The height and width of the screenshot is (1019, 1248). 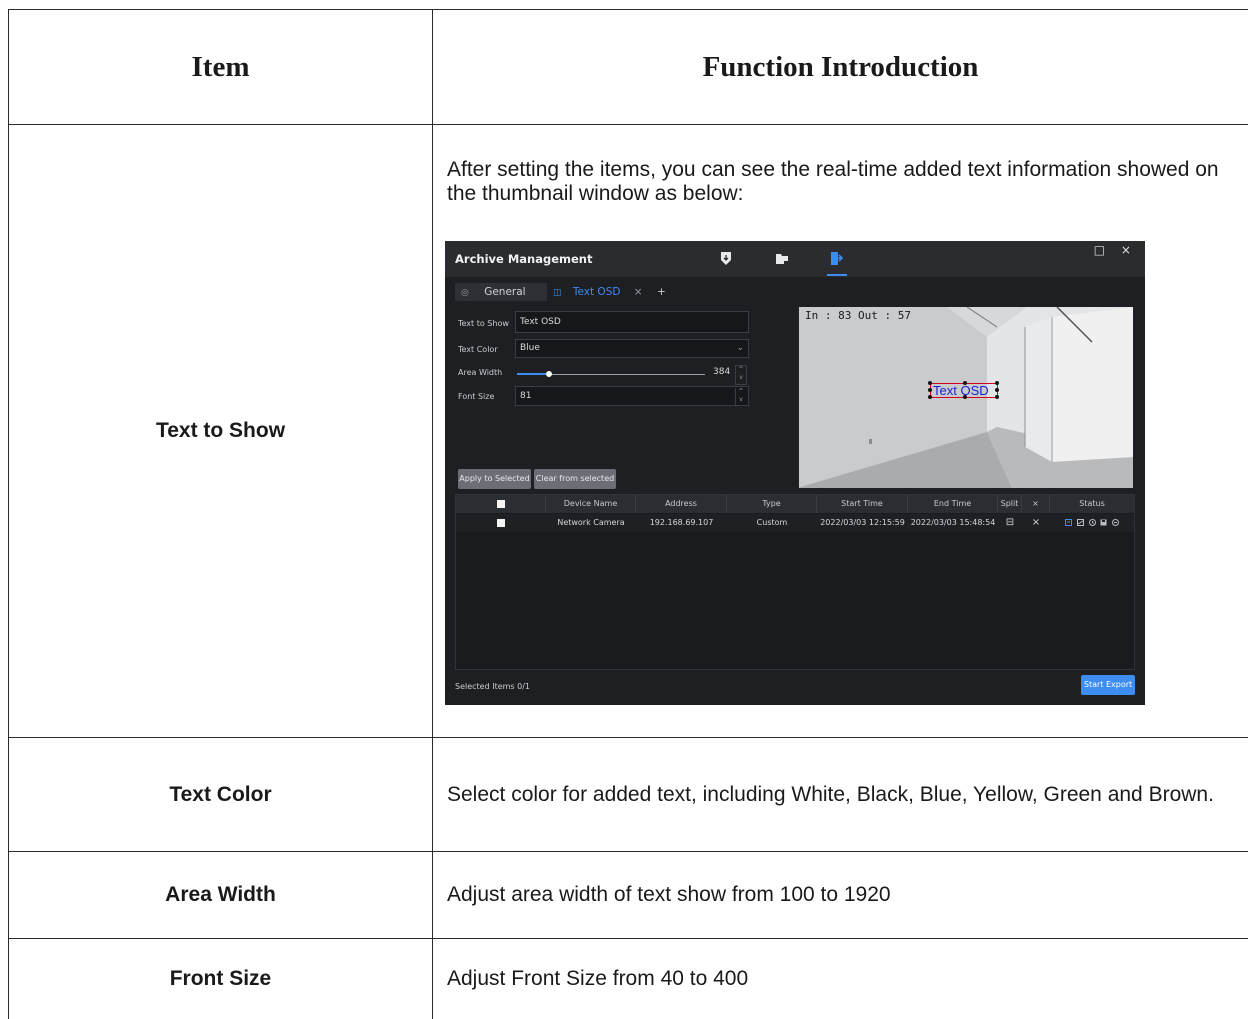 What do you see at coordinates (795, 259) in the screenshot?
I see `window-titlebar: Archive Management □ ×` at bounding box center [795, 259].